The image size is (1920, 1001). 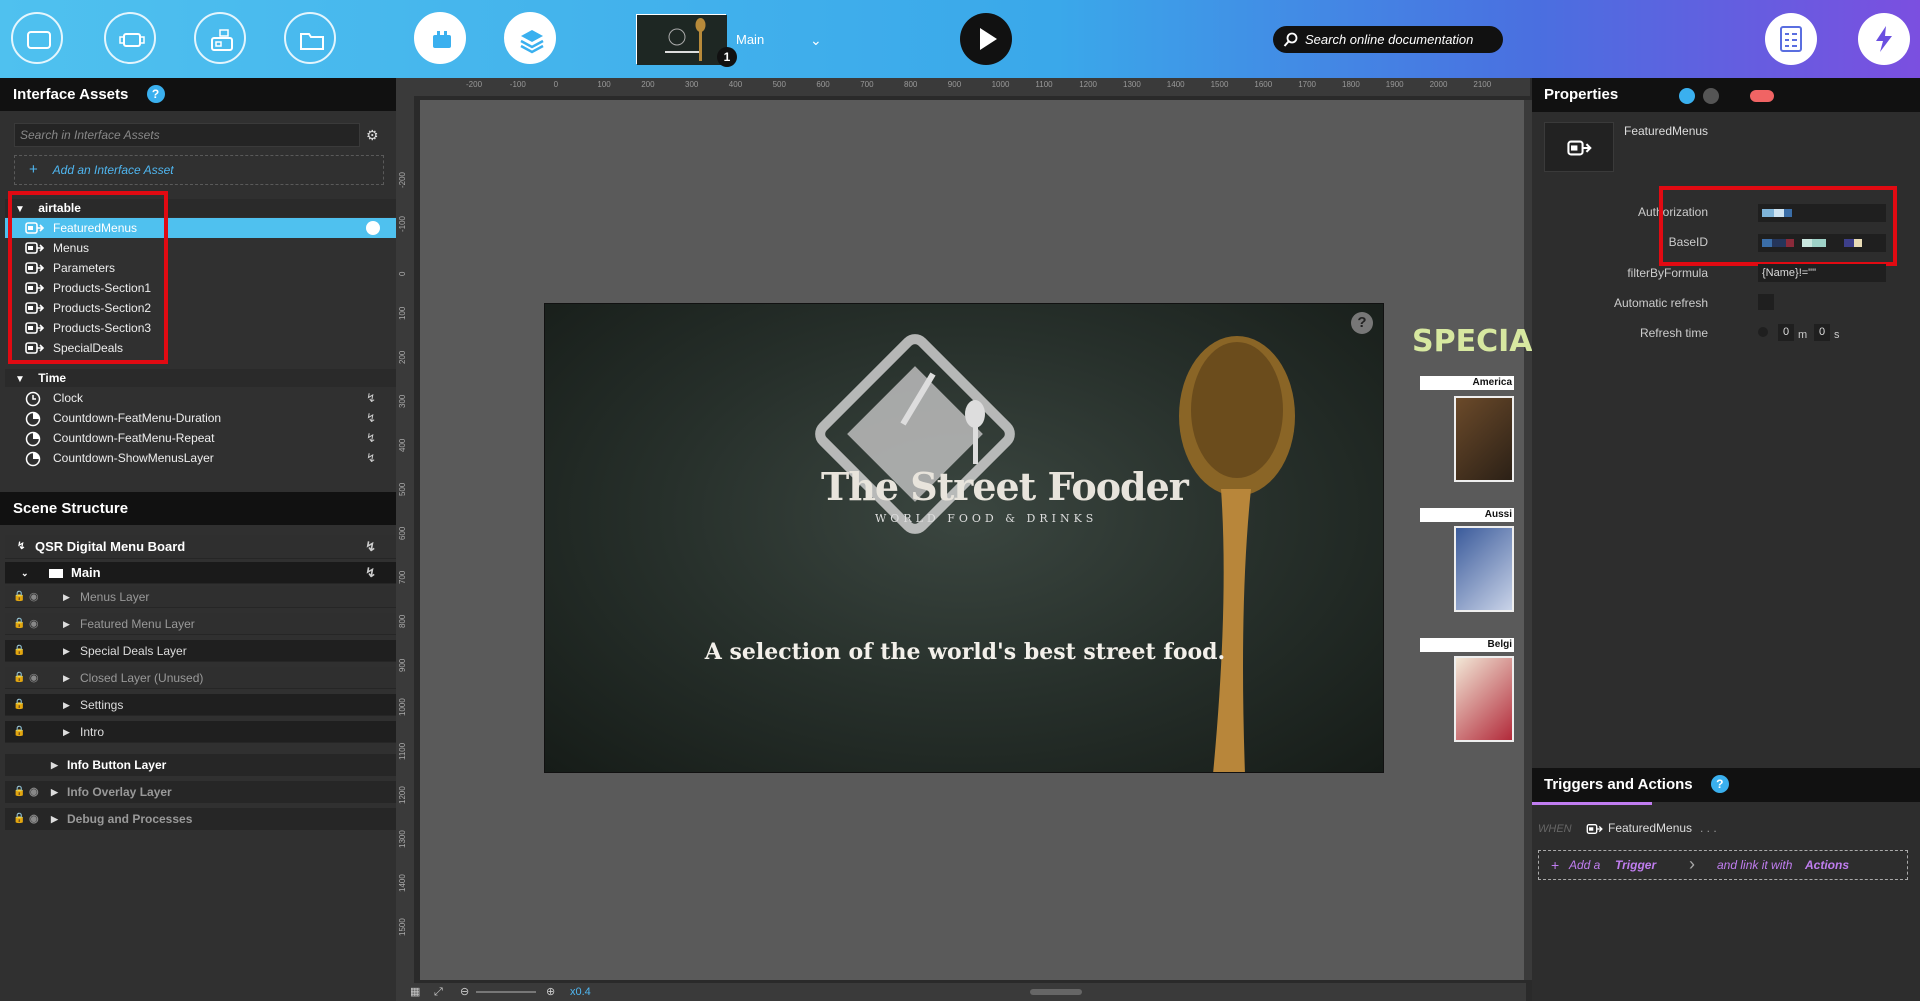 I want to click on properties-title: Properties, so click(x=1581, y=94).